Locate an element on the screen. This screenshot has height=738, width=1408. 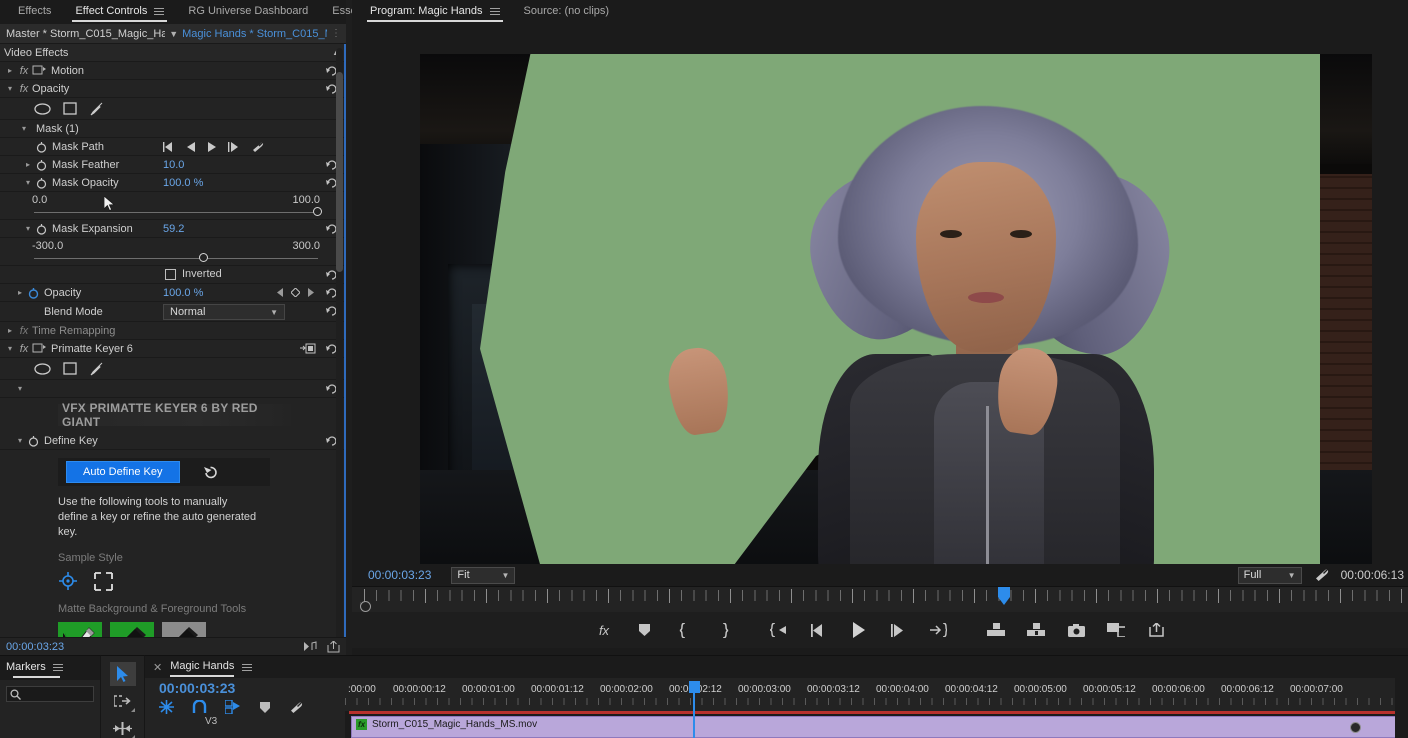
pen-mask-icon is located at coordinates (96, 369).